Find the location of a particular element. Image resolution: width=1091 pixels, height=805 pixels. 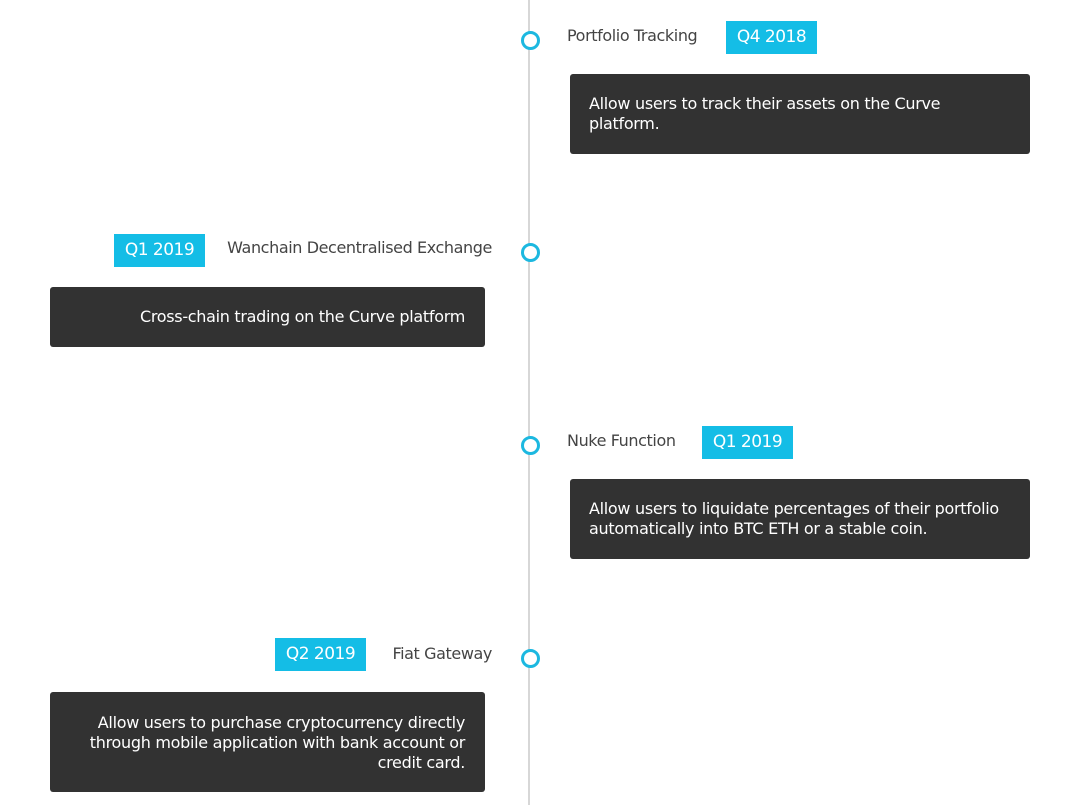

milestone-title: Portfolio Tracking is located at coordinates (632, 35).